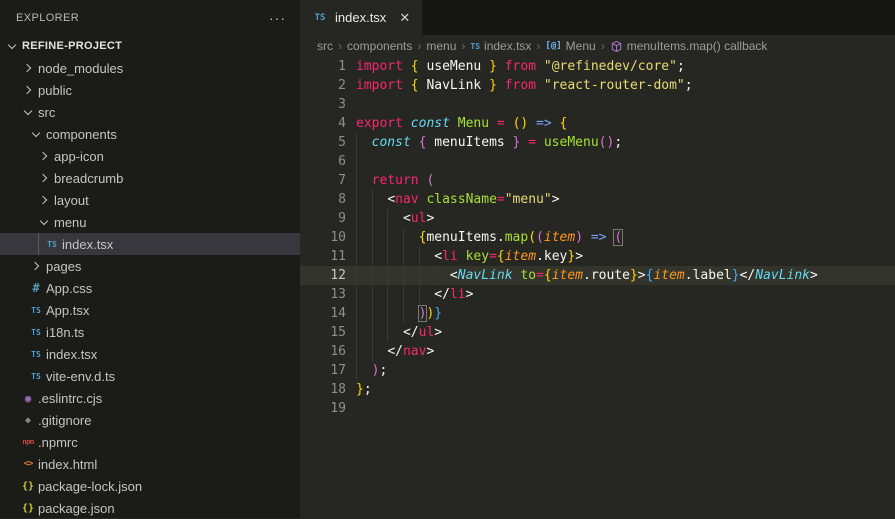 This screenshot has width=895, height=519. Describe the element at coordinates (597, 161) in the screenshot. I see `code-line: 6` at that location.